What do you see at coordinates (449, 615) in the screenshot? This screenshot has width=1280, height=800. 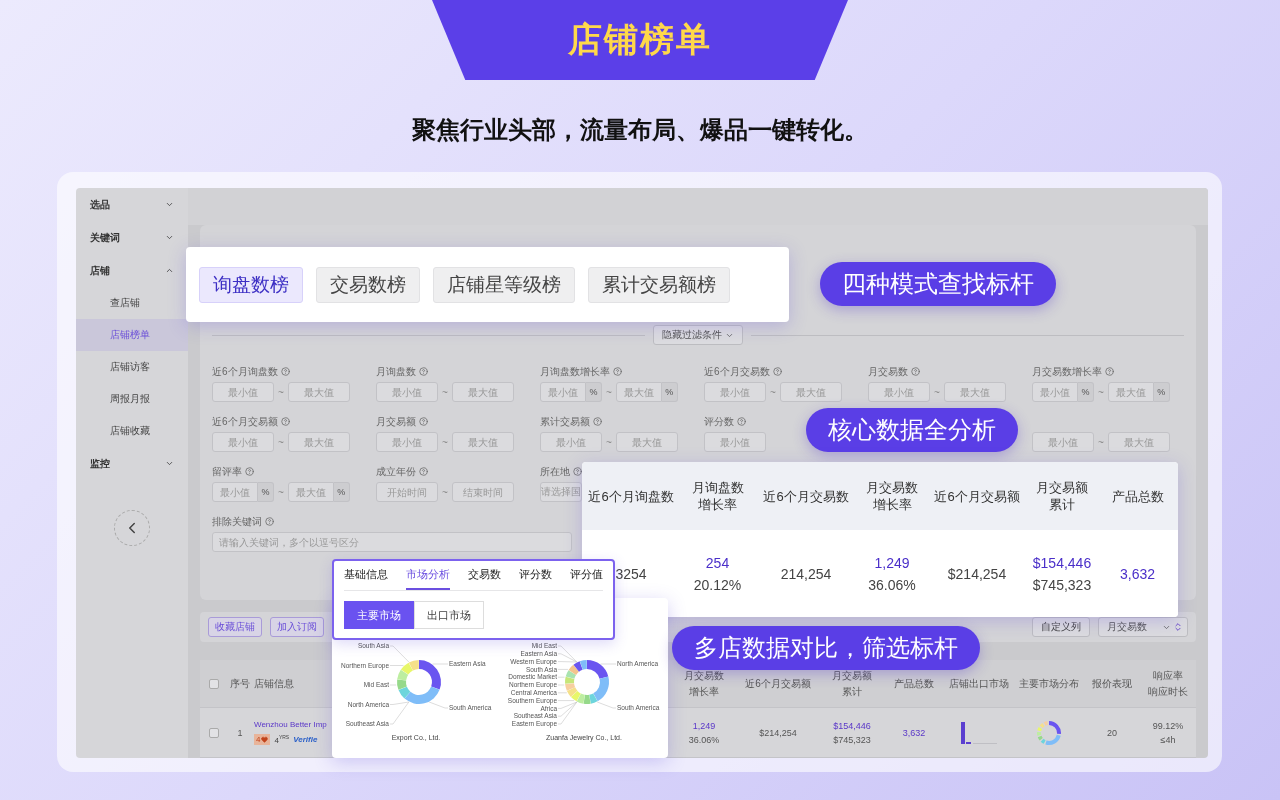 I see `segment-button: 出口市场` at bounding box center [449, 615].